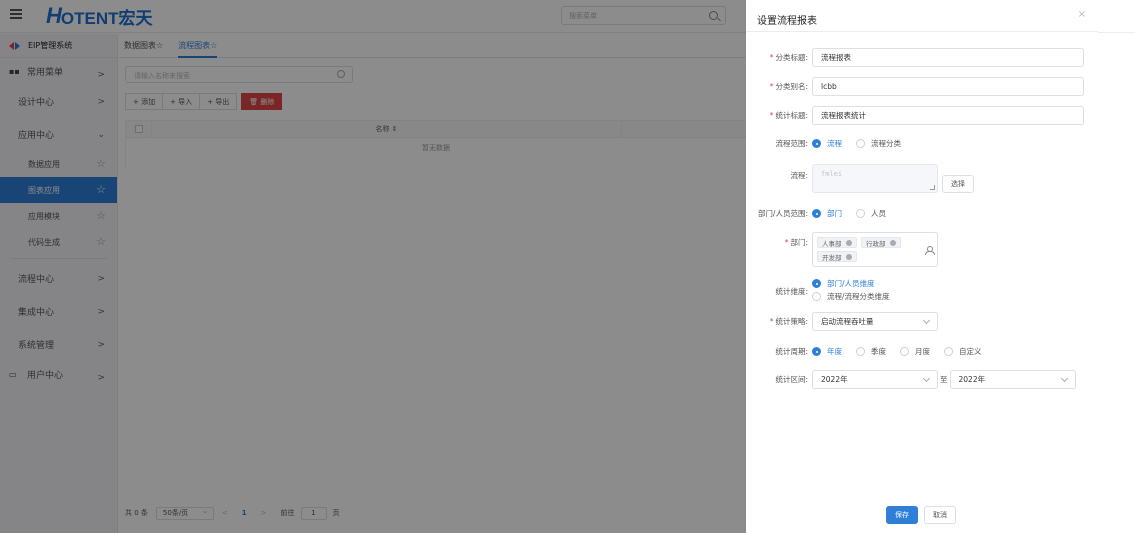 This screenshot has width=1135, height=533. Describe the element at coordinates (837, 256) in the screenshot. I see `dept-tag: 开发部` at that location.